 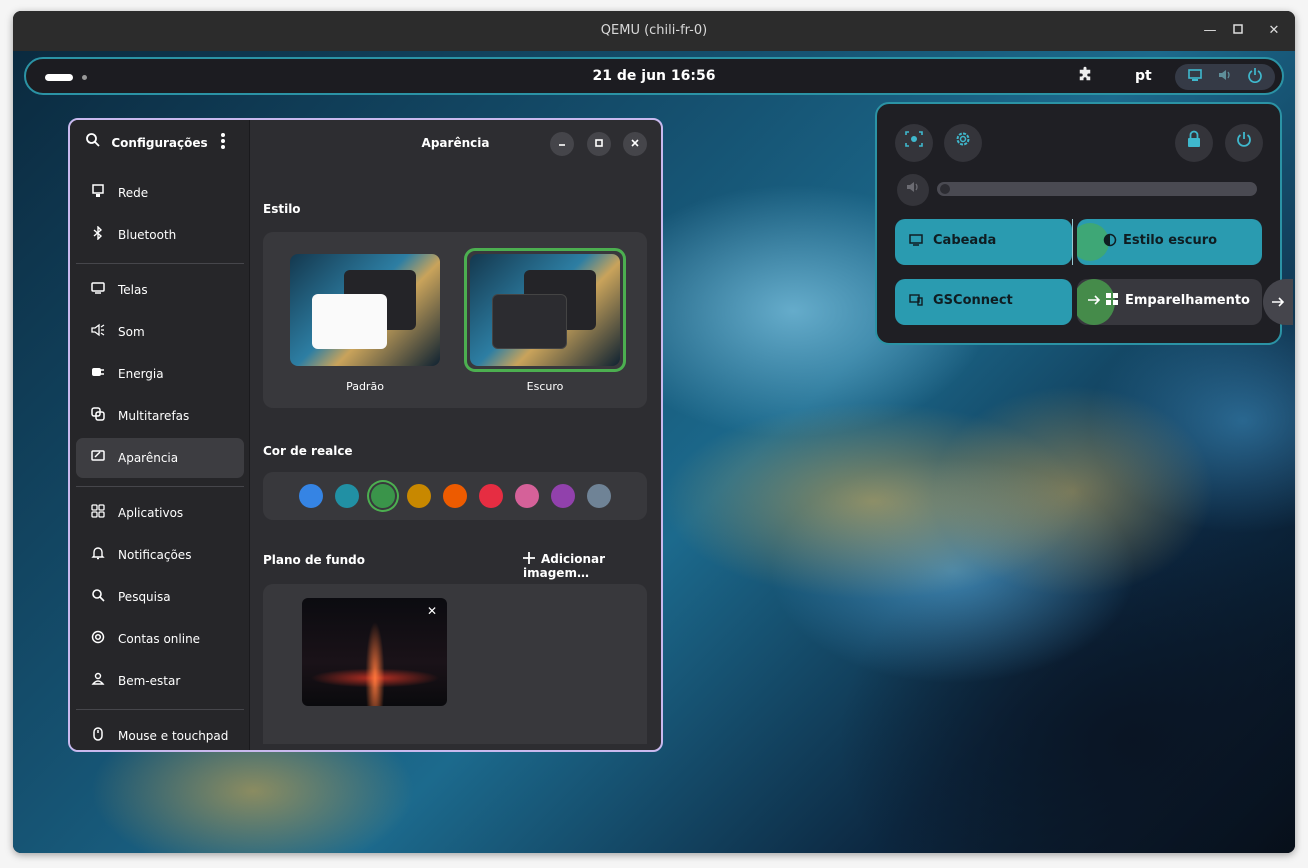 I want to click on toggle-cabeada: Cabeada, so click(x=983, y=242).